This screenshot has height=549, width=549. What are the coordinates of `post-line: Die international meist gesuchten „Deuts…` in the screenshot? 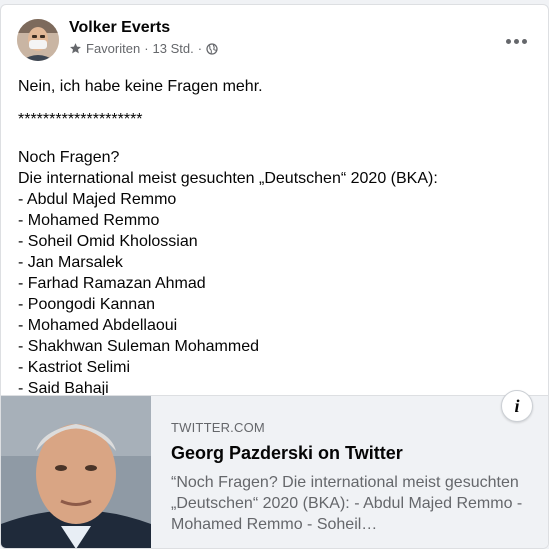 It's located at (228, 178).